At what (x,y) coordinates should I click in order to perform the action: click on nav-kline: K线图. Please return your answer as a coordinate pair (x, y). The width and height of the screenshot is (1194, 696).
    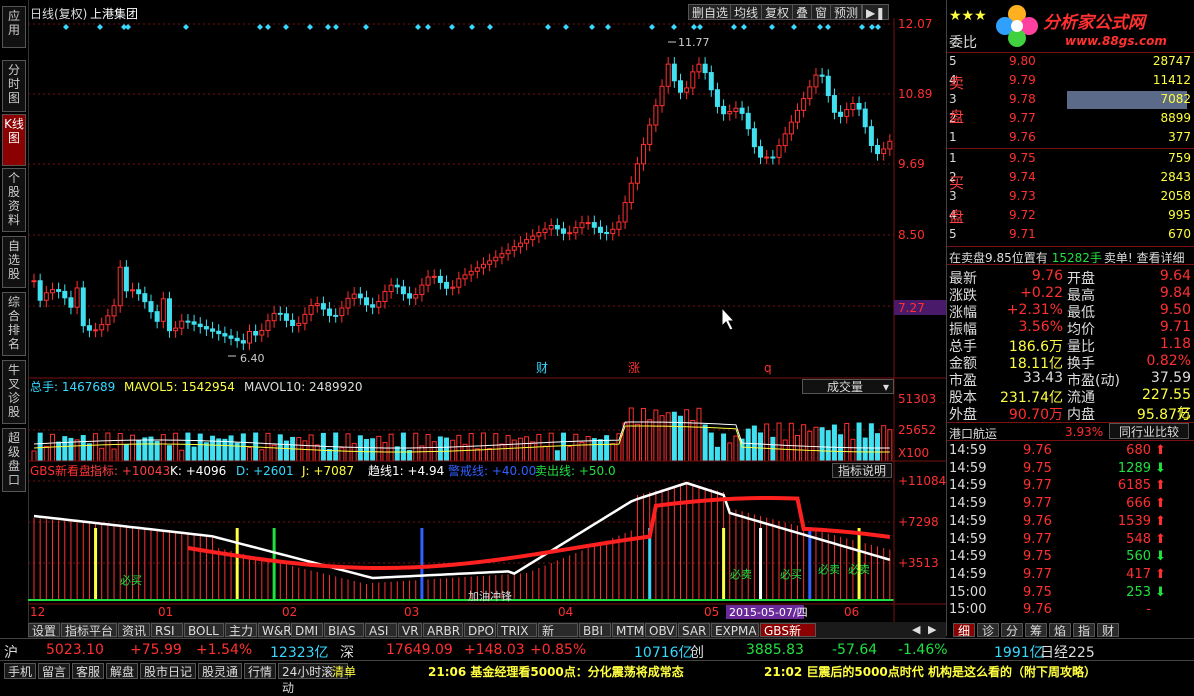
    Looking at the image, I should click on (14, 140).